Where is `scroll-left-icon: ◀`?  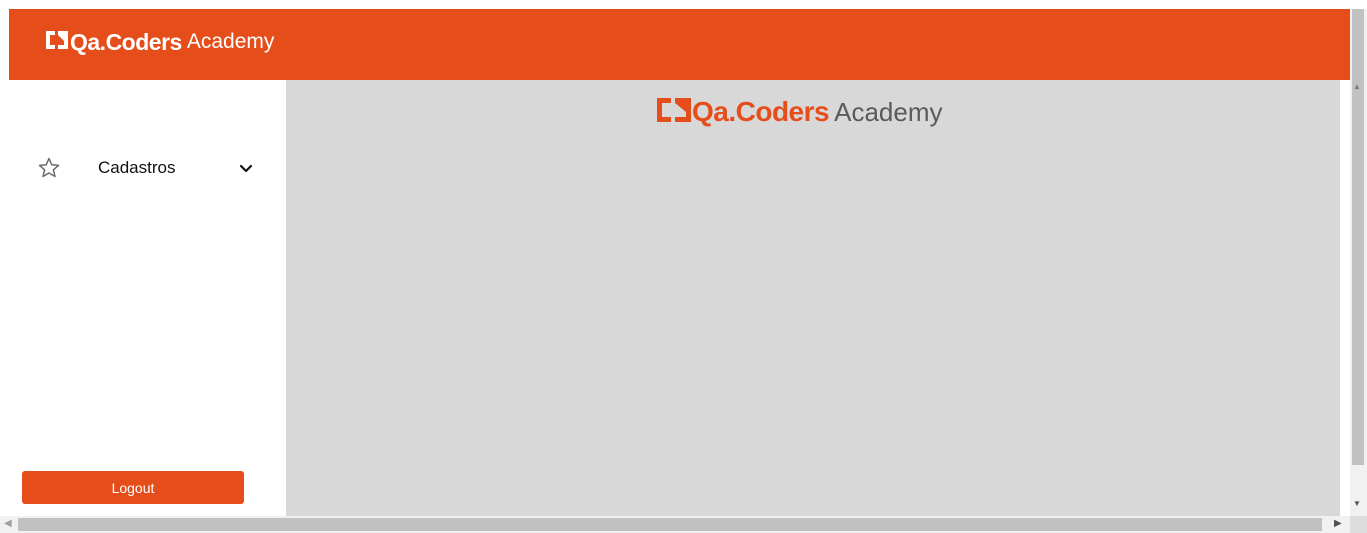
scroll-left-icon: ◀ is located at coordinates (8, 523).